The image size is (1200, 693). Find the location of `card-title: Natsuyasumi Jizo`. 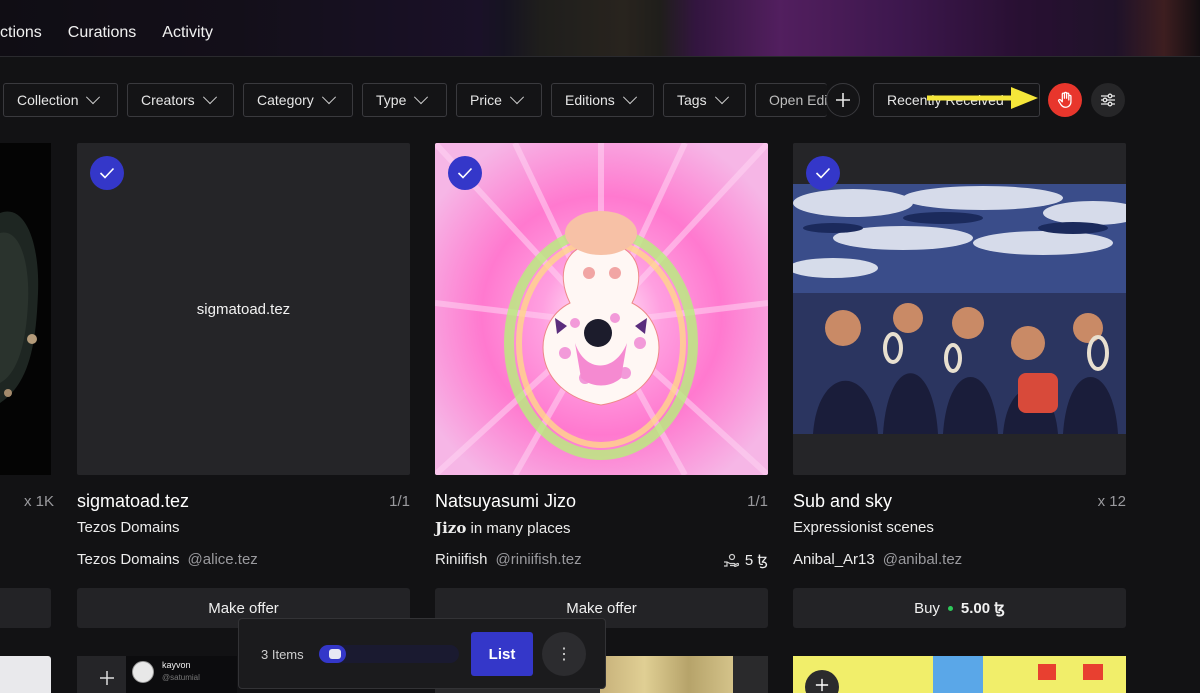

card-title: Natsuyasumi Jizo is located at coordinates (505, 501).